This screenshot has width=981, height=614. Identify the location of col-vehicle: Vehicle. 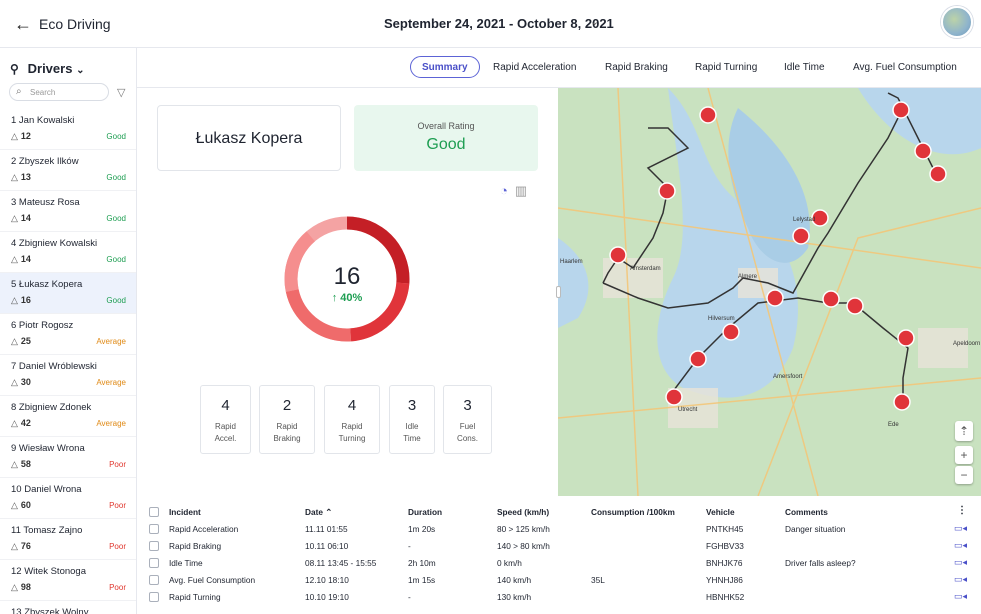
(720, 512).